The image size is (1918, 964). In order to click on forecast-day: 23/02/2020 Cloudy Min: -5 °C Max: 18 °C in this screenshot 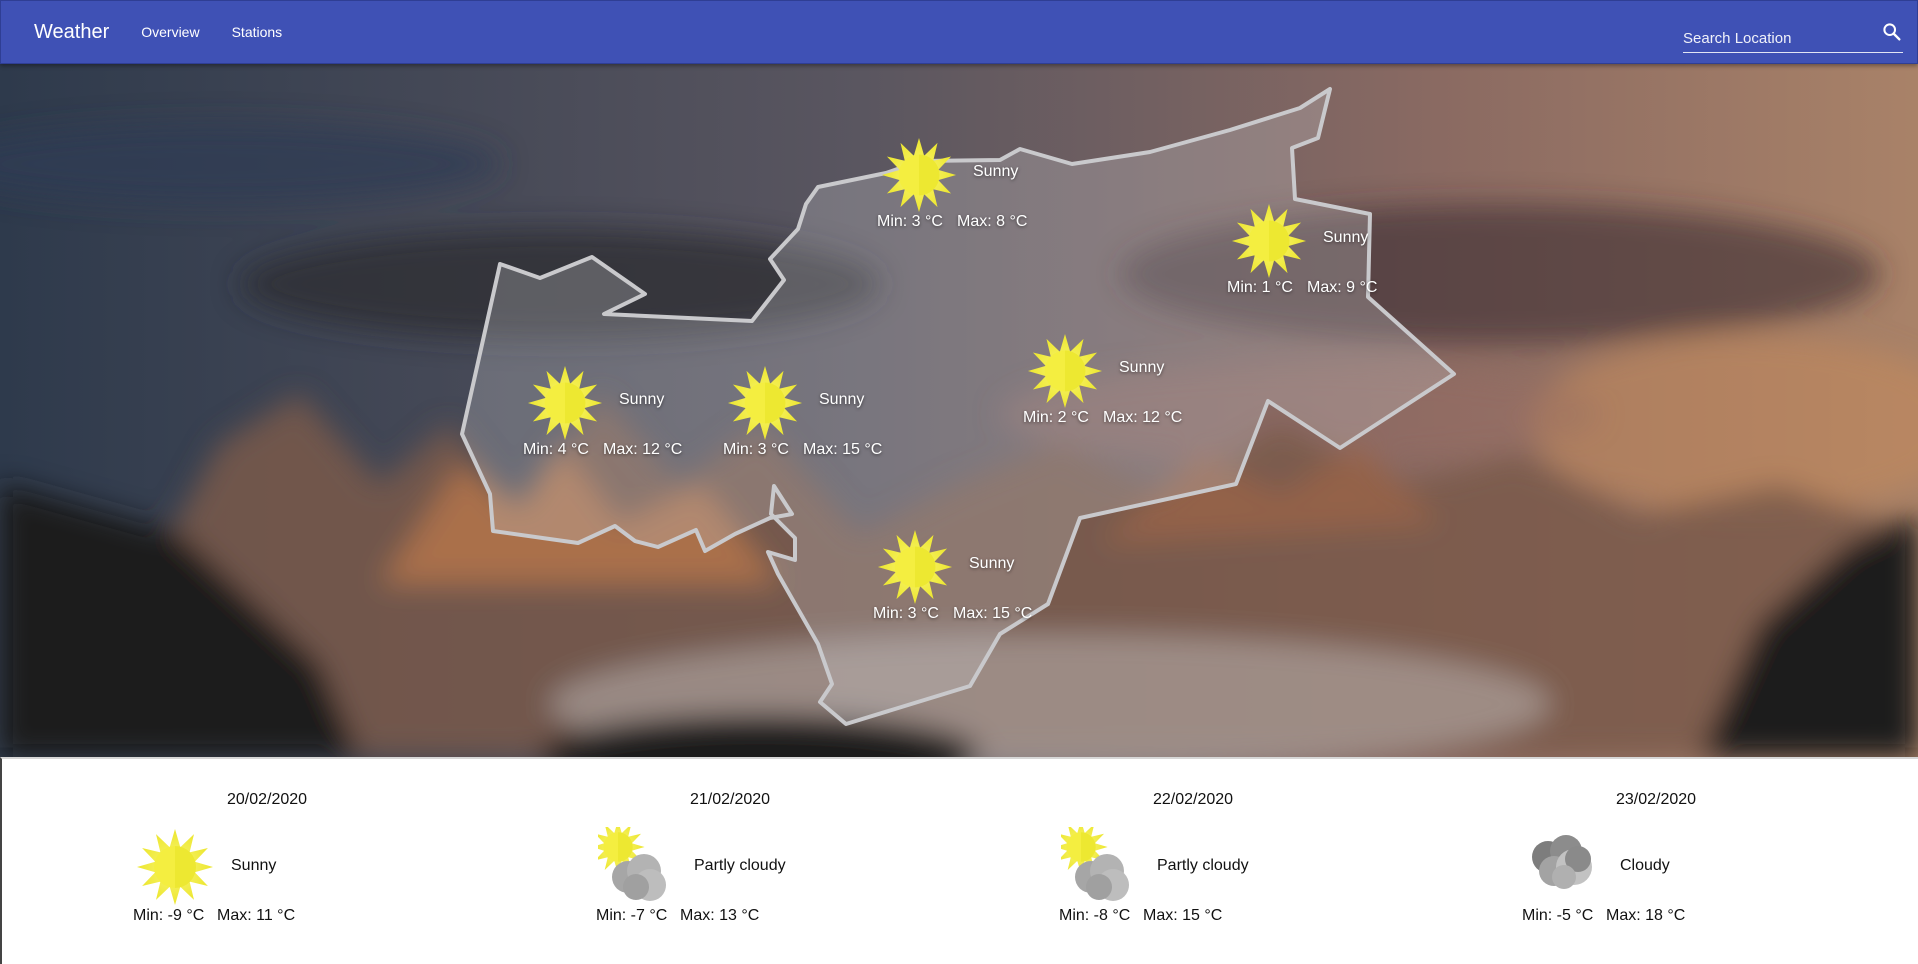, I will do `click(1656, 861)`.